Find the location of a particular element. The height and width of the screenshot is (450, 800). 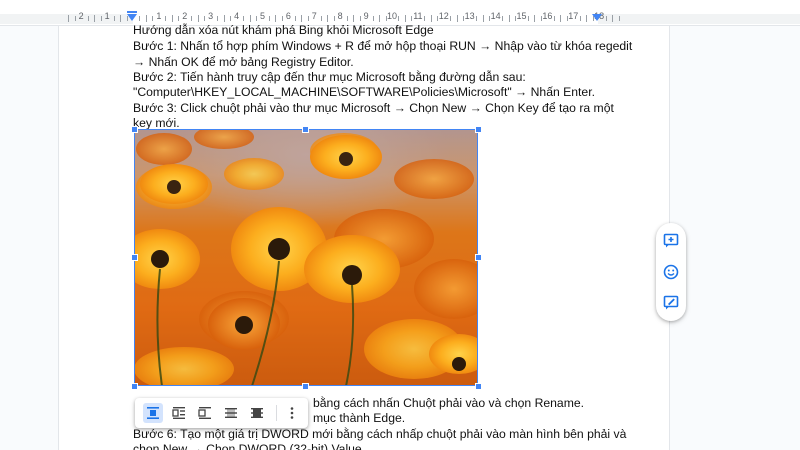

resize-handle-right is located at coordinates (478, 257).